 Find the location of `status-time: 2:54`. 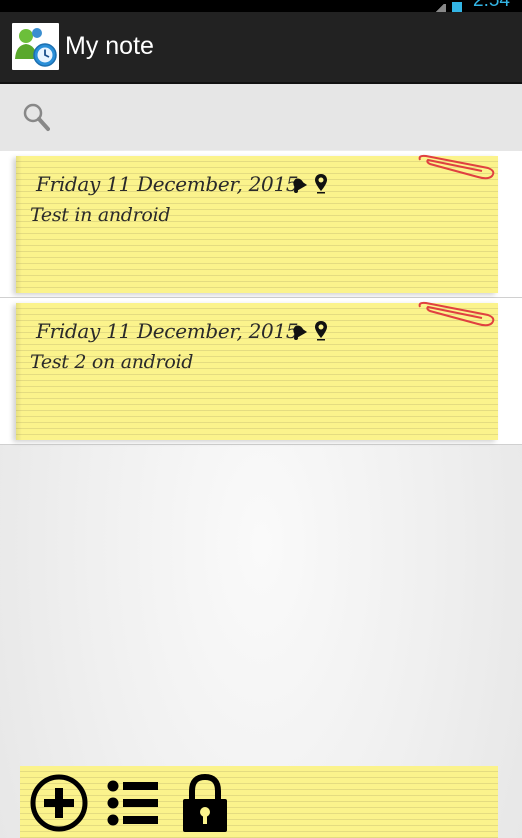

status-time: 2:54 is located at coordinates (491, 5).